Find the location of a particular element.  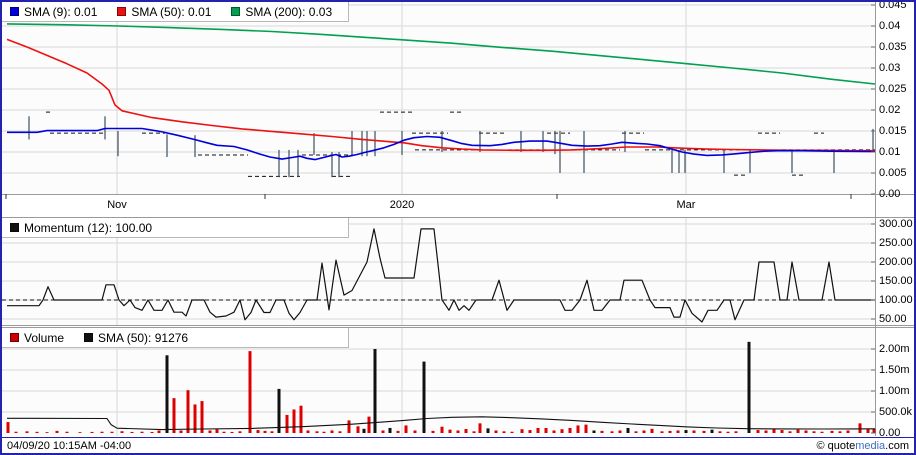

momentum-swatch-icon is located at coordinates (14, 227).